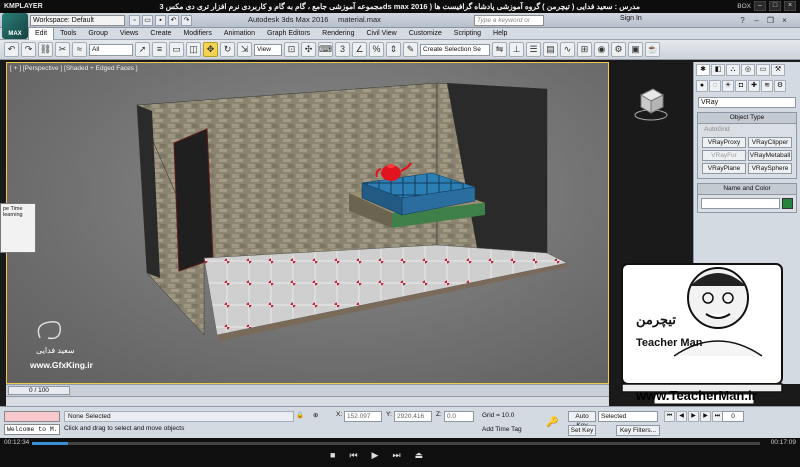 This screenshot has width=800, height=467. Describe the element at coordinates (552, 422) in the screenshot. I see `set-key-mode-icon: 🔑` at that location.